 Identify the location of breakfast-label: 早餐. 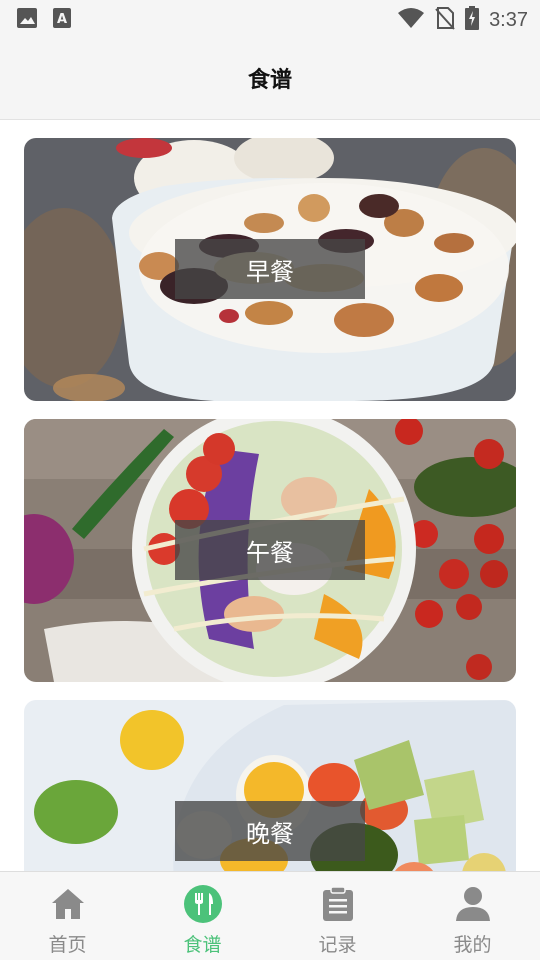
(270, 269).